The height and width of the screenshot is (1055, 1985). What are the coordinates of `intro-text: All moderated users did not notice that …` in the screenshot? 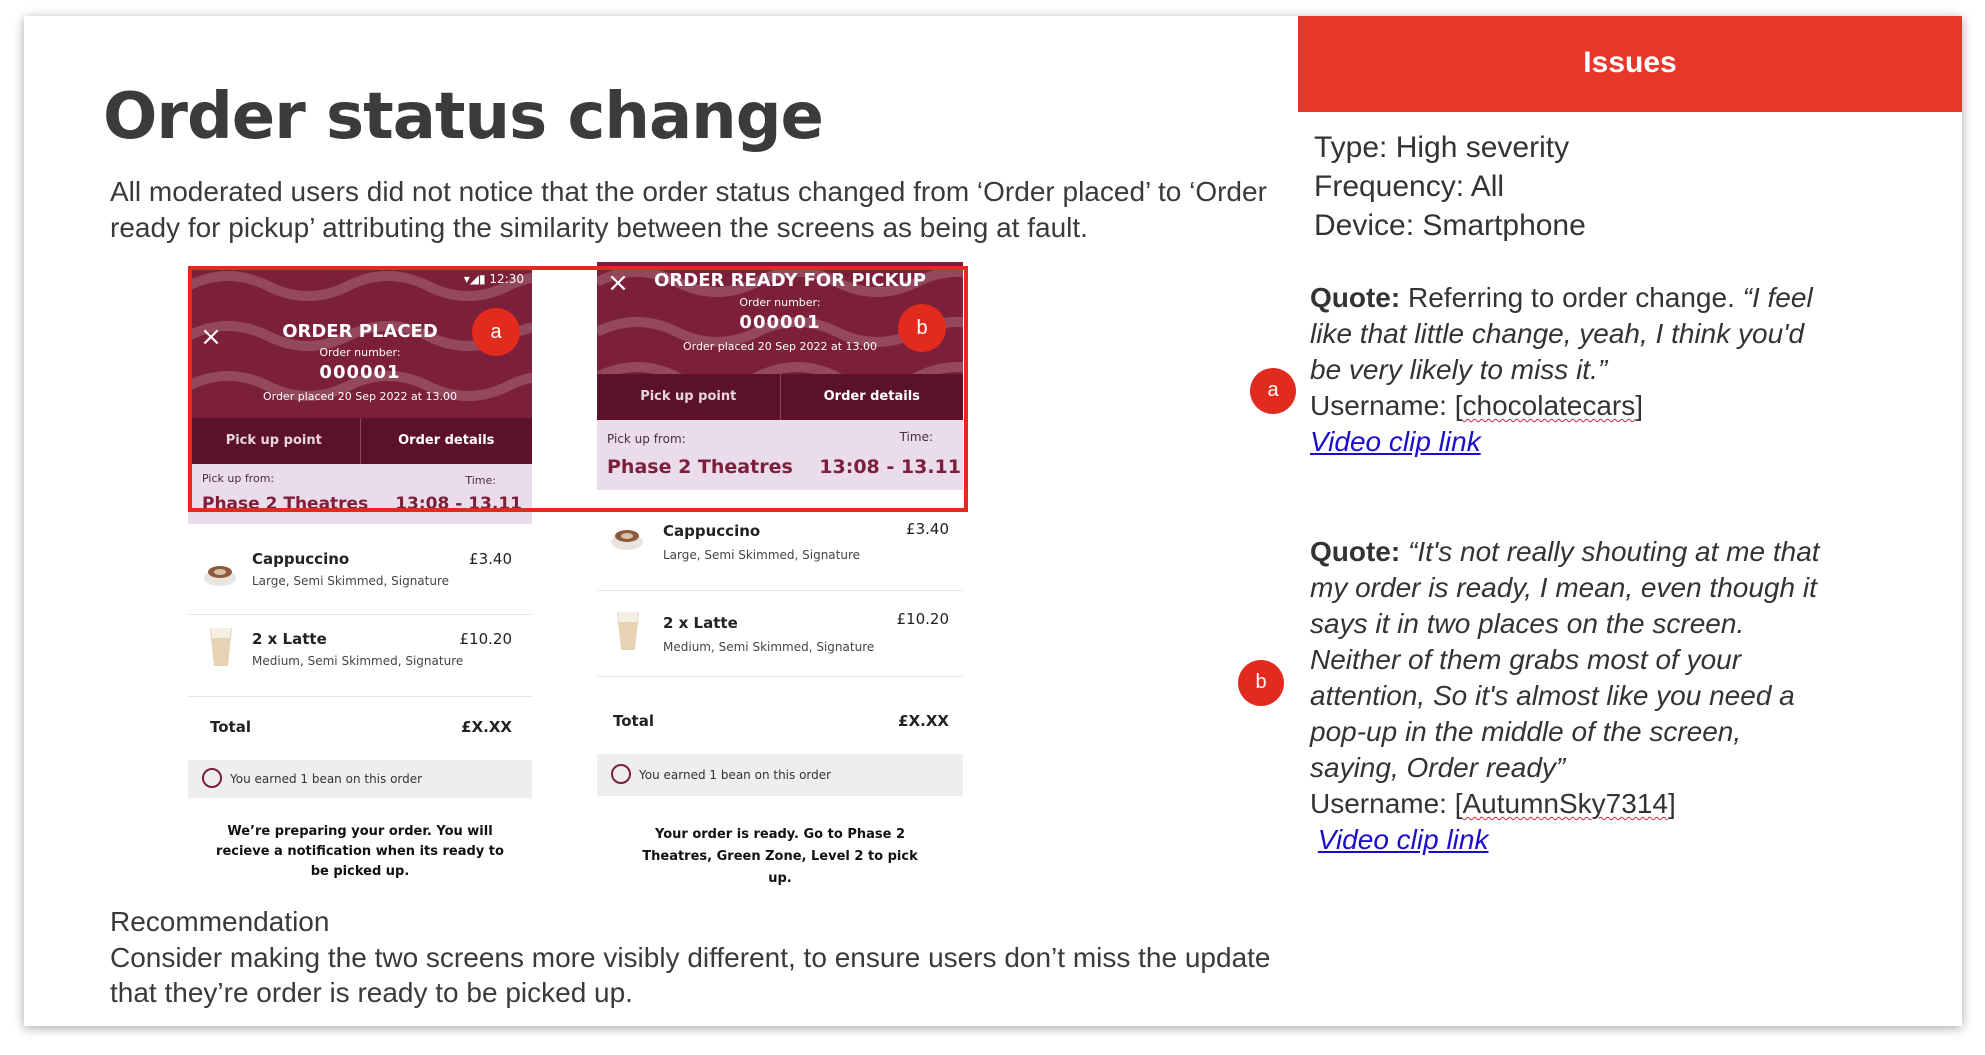 It's located at (688, 209).